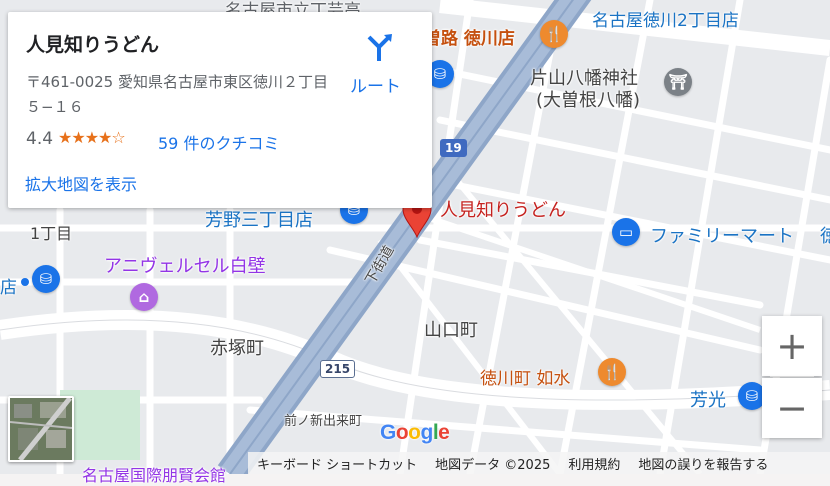 The image size is (830, 486). What do you see at coordinates (154, 475) in the screenshot?
I see `label-bottom-partial: 名古屋国際朋賢会館` at bounding box center [154, 475].